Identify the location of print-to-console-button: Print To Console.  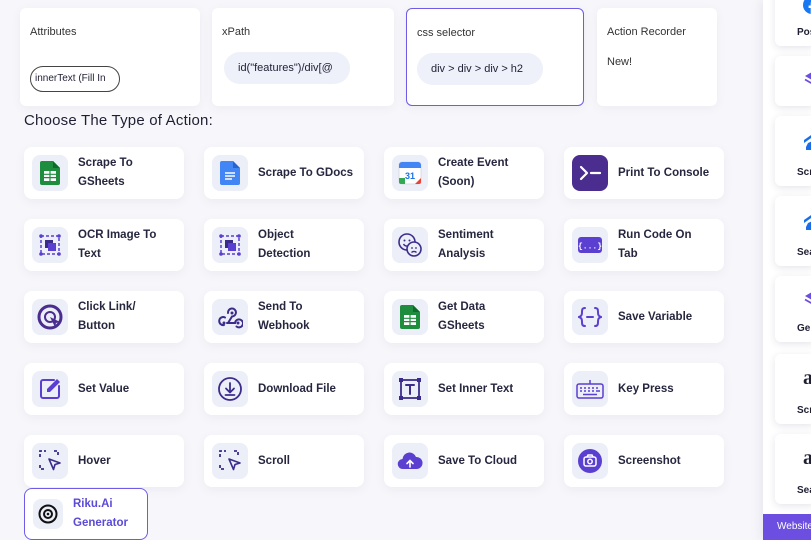
(644, 173).